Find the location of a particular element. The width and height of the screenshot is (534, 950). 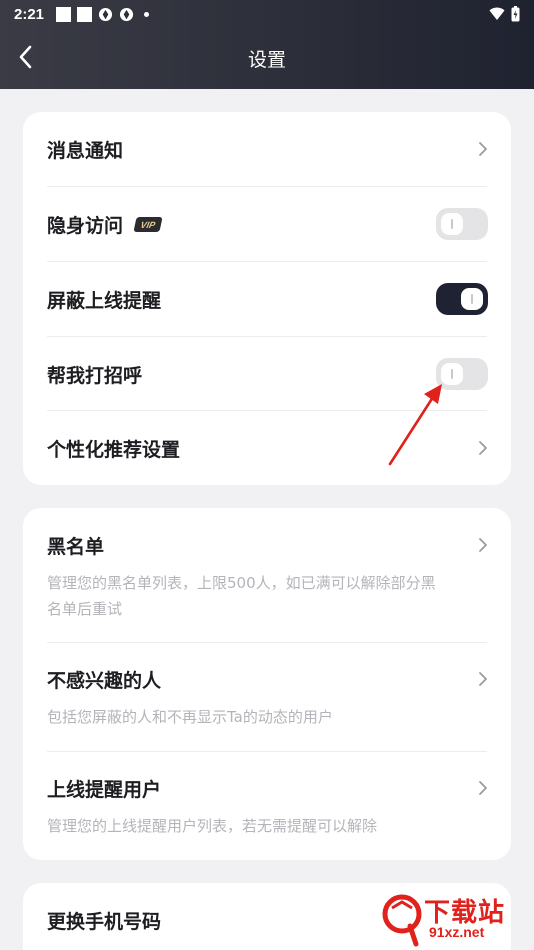

watermark-url: 91xz.net is located at coordinates (457, 932).